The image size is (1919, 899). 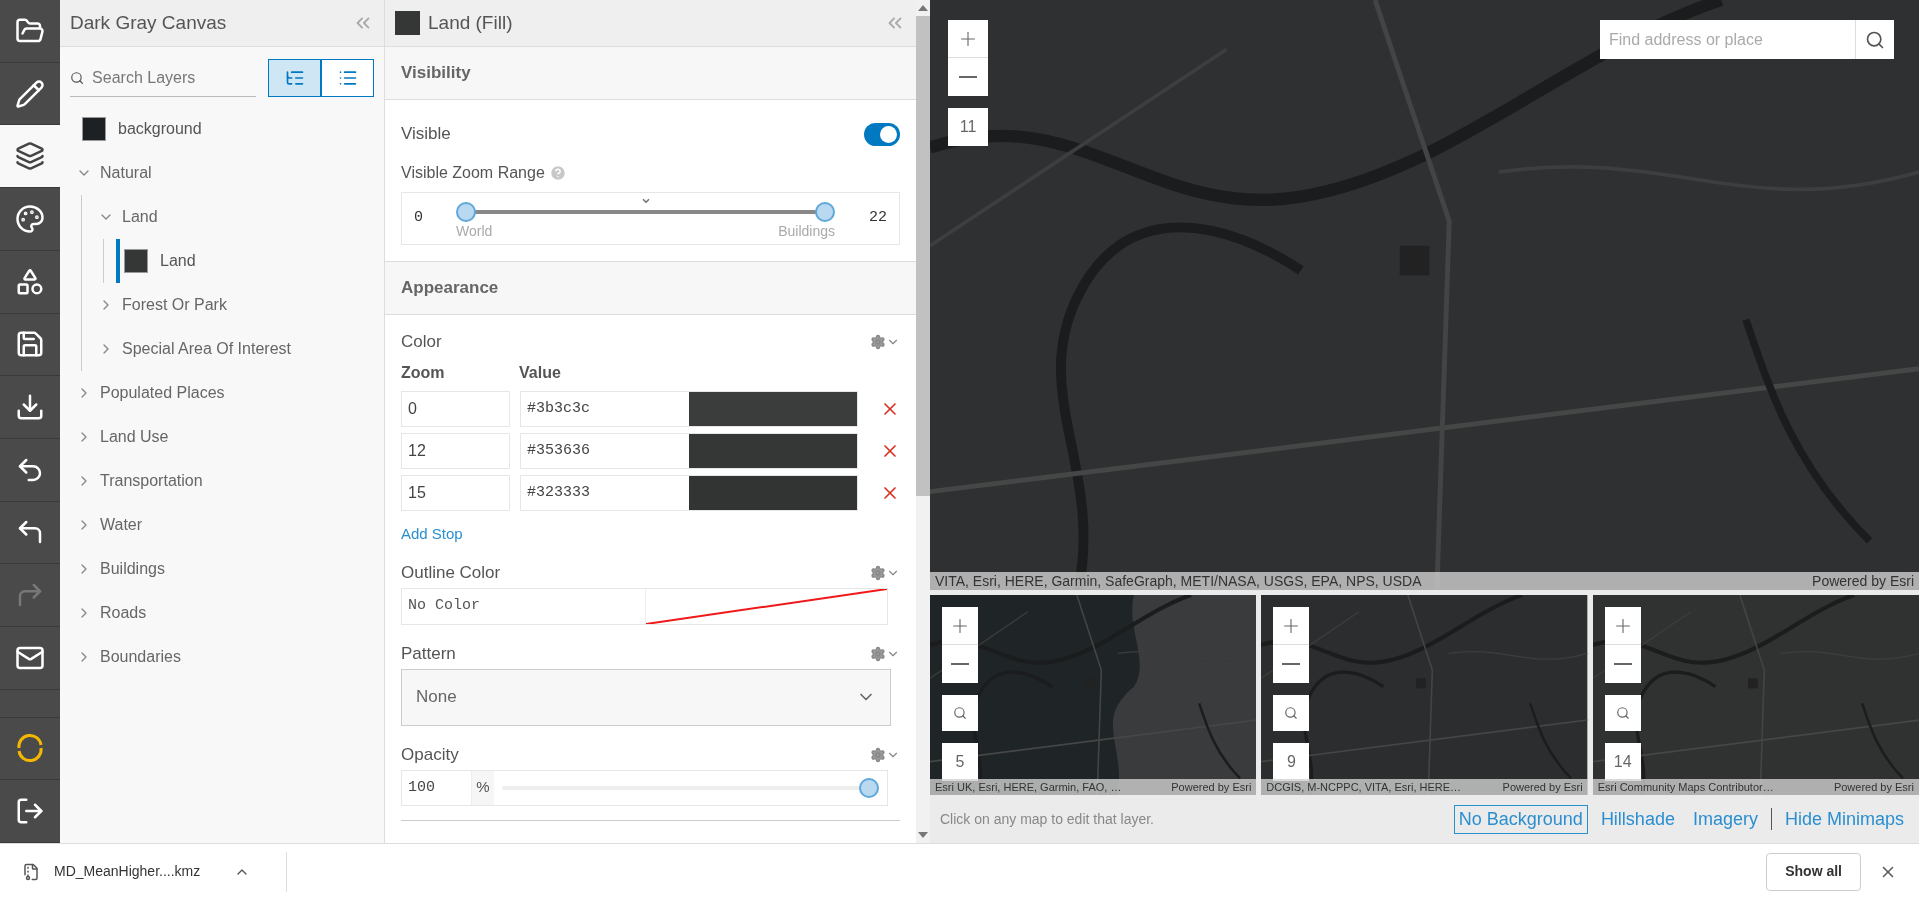 I want to click on panel-title: Land (Fill), so click(x=470, y=22).